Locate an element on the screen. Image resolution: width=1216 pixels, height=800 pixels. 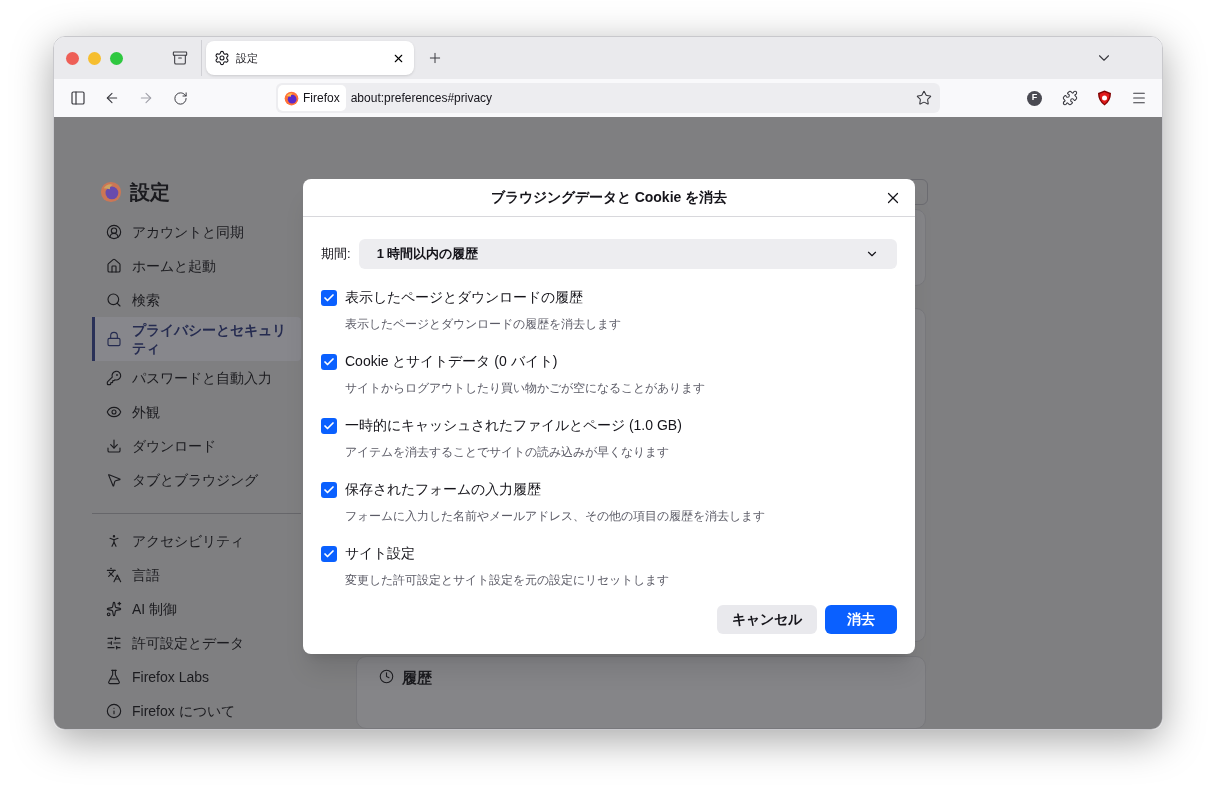
account-icon is located at coordinates (114, 232).